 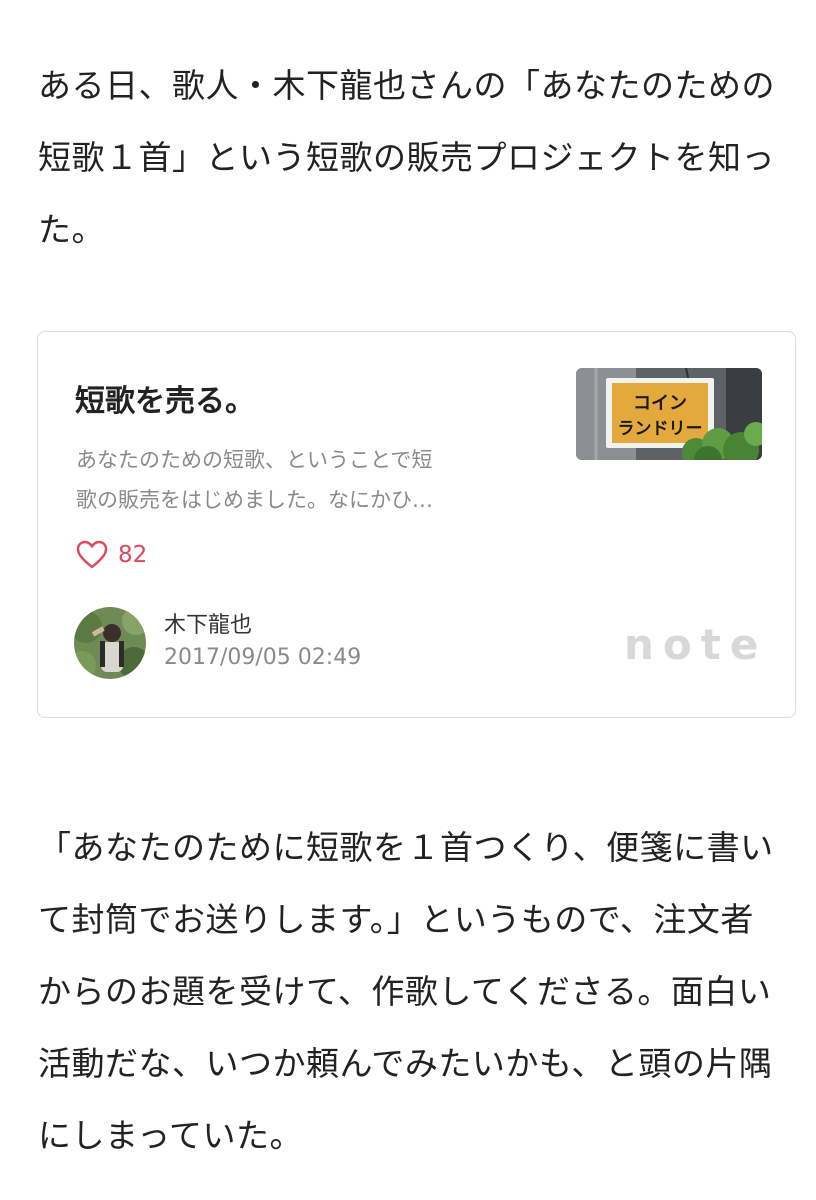 I want to click on excerpt-line: あなたのための短歌、ということで短, so click(x=254, y=460).